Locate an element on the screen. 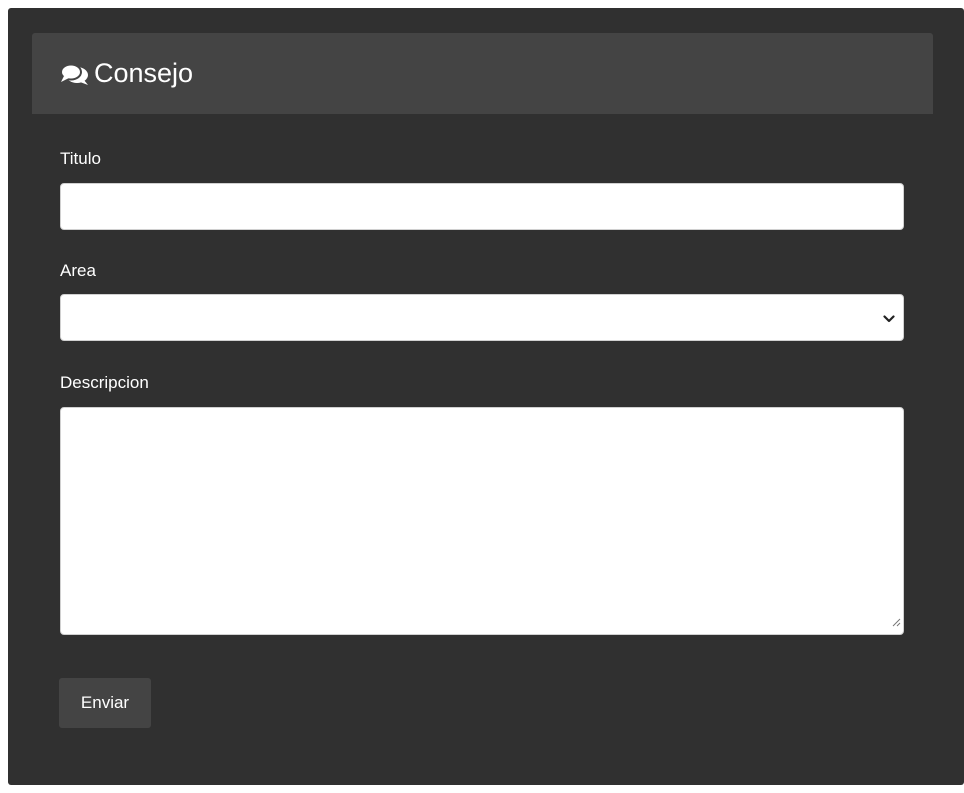 This screenshot has width=964, height=793. card-title: Consejo is located at coordinates (126, 73).